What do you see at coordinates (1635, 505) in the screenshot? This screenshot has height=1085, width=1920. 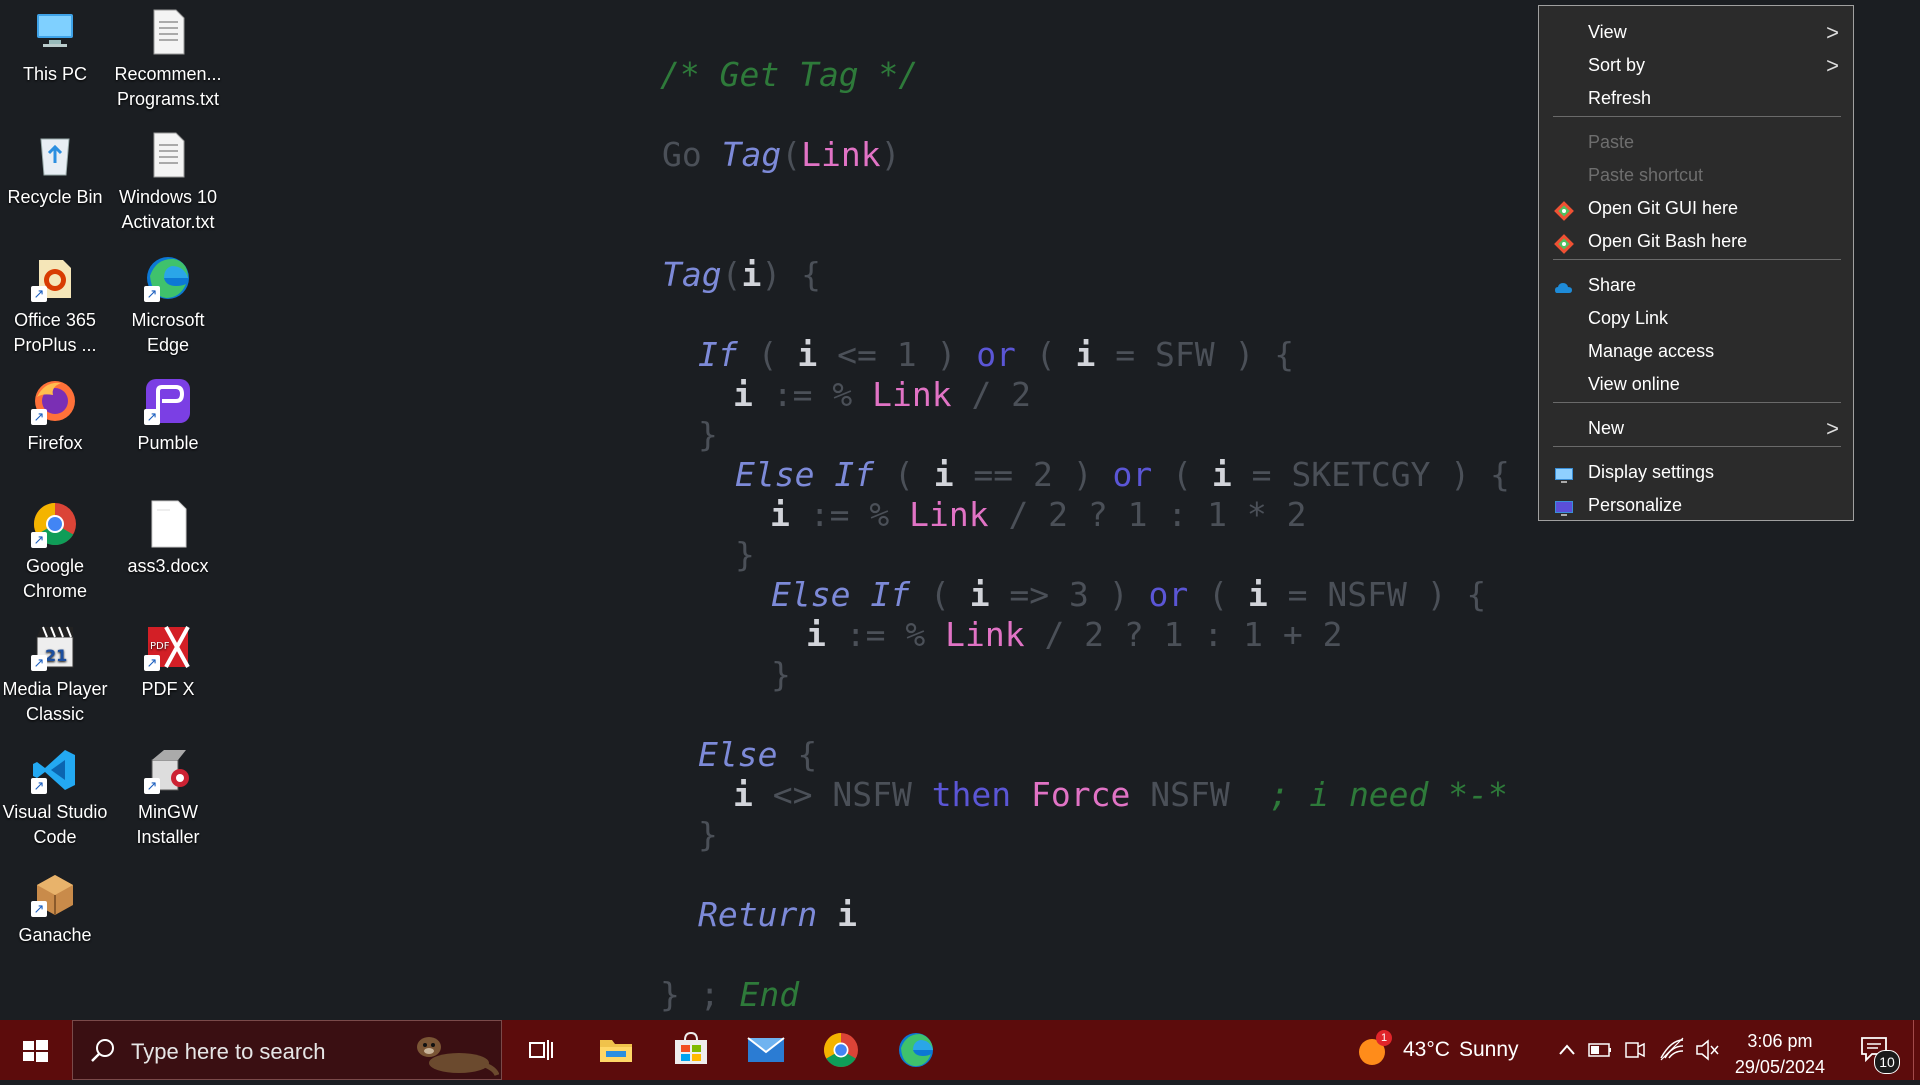 I see `menu-item-label: Personalize` at bounding box center [1635, 505].